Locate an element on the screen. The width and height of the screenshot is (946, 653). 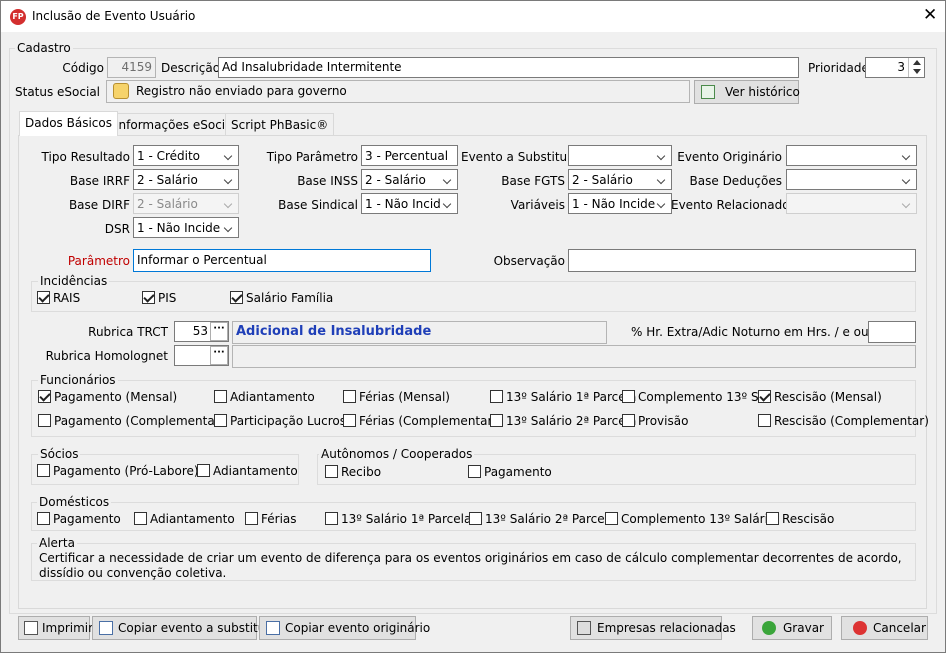
ferias-complementar-checkbox: Férias (Complementar) is located at coordinates (420, 421).